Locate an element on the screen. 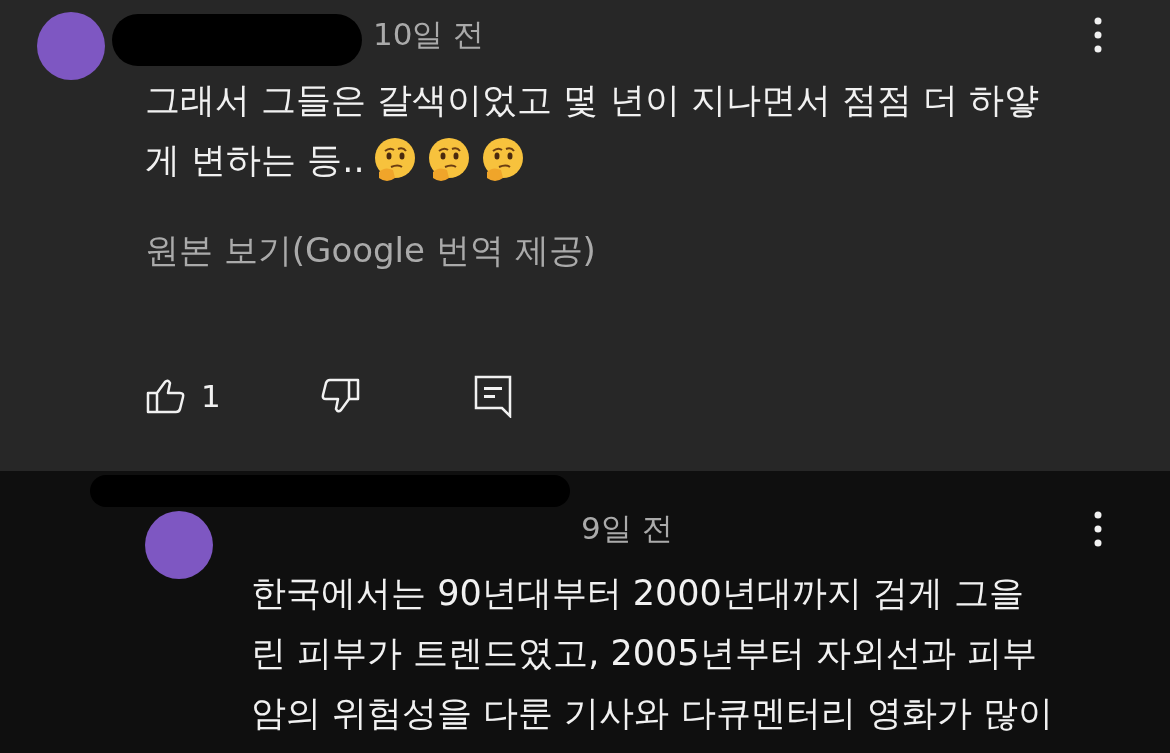 This screenshot has height=753, width=1170. comment-text: 암의 위험성을 다룬 기사와 다큐멘터리 영화가 많이 is located at coordinates (652, 713).